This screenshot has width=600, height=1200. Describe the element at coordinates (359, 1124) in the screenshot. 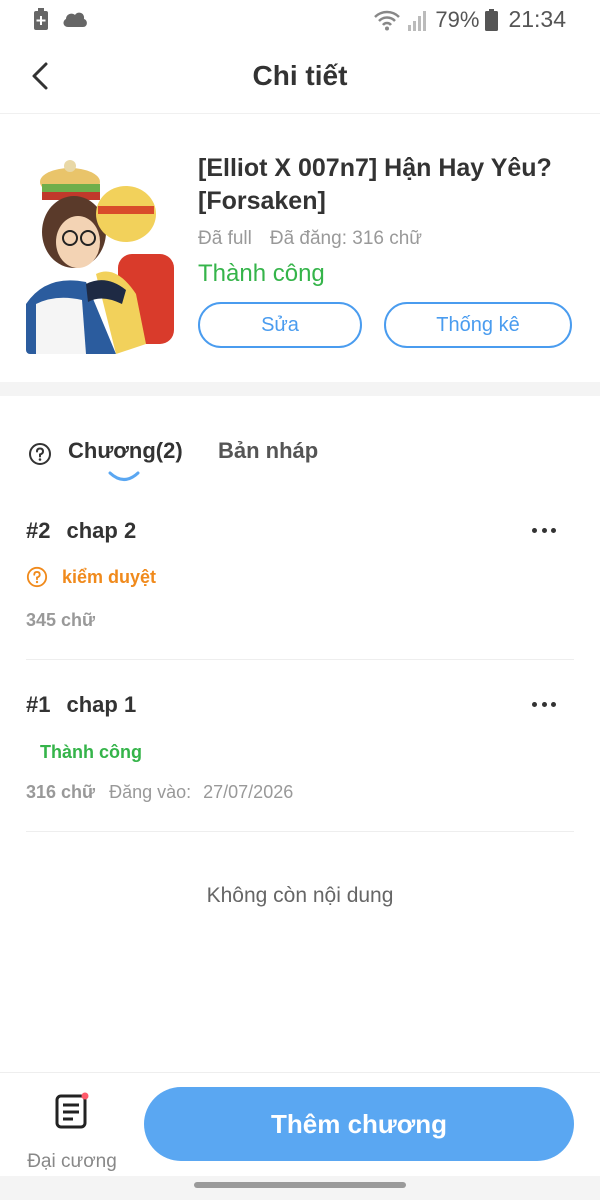

I see `add-chapter-button: Thêm chương` at that location.